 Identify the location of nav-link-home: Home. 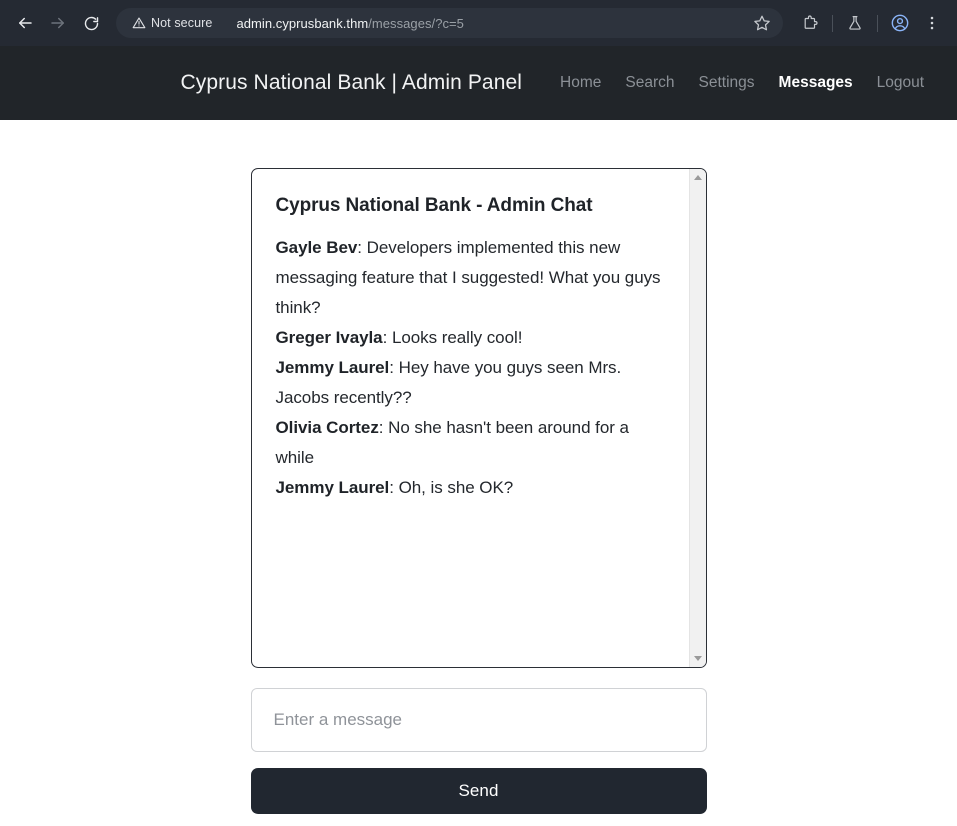
(580, 83).